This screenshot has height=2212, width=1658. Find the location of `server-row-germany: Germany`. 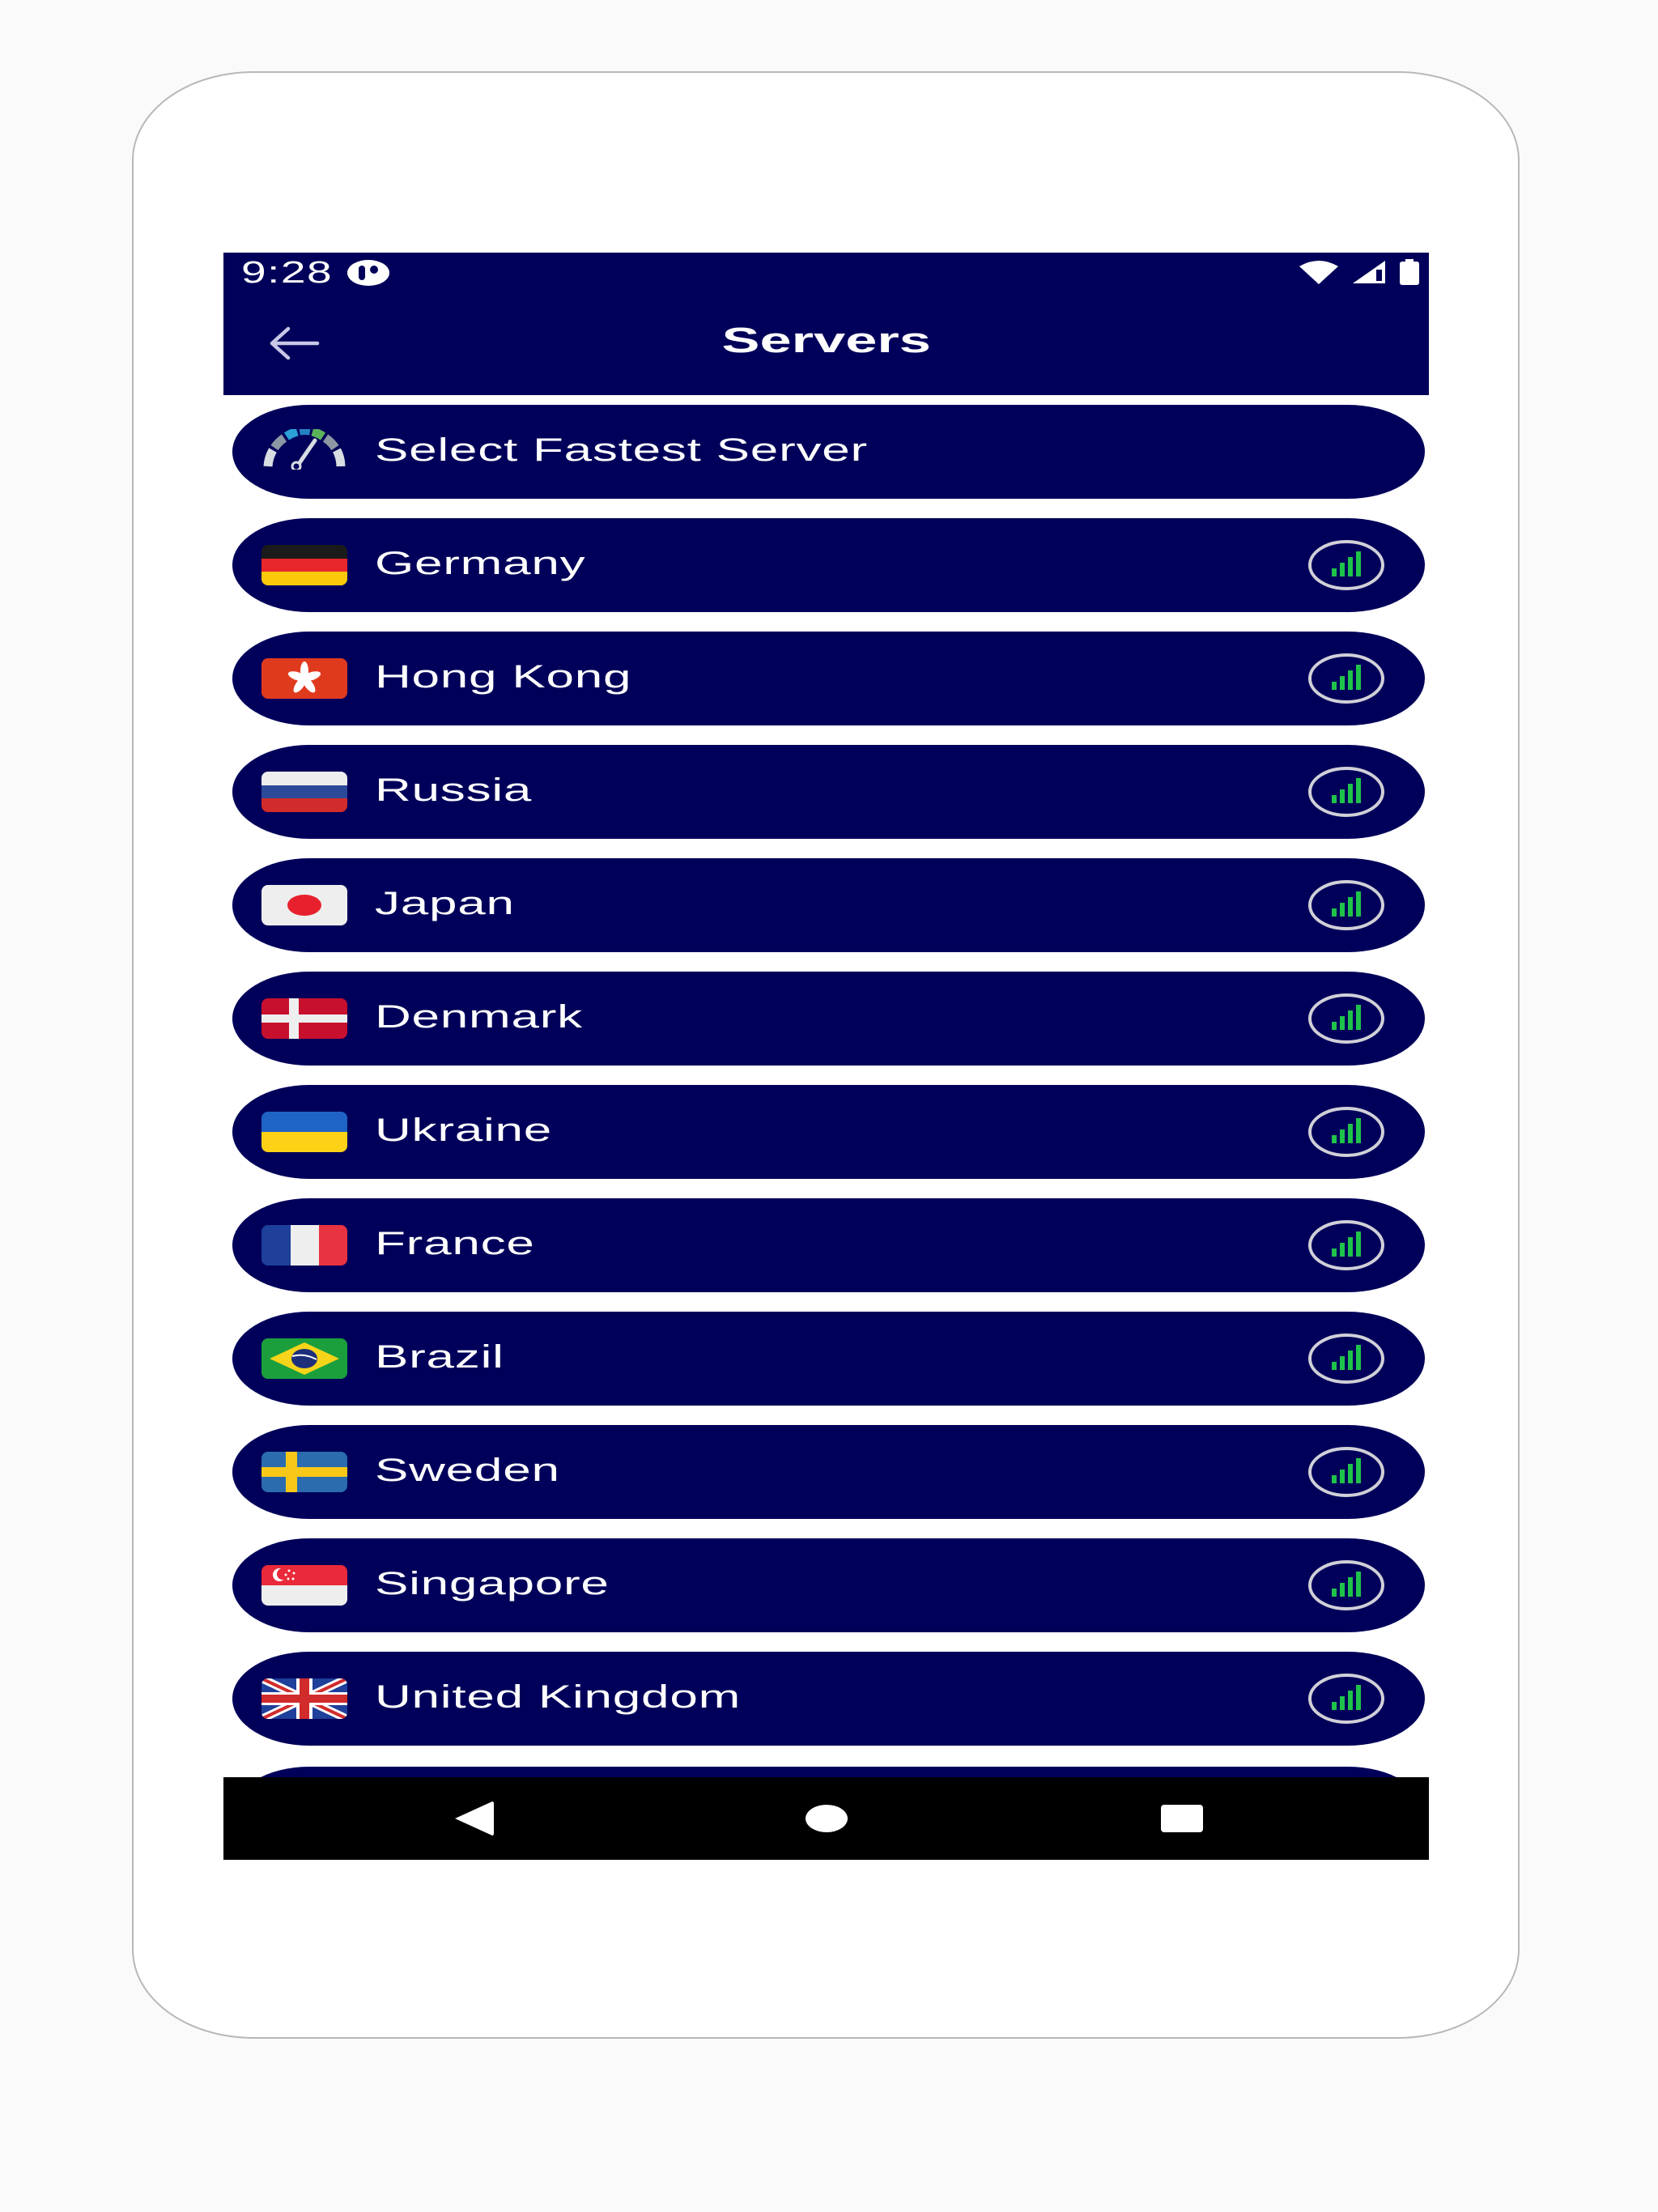

server-row-germany: Germany is located at coordinates (828, 565).